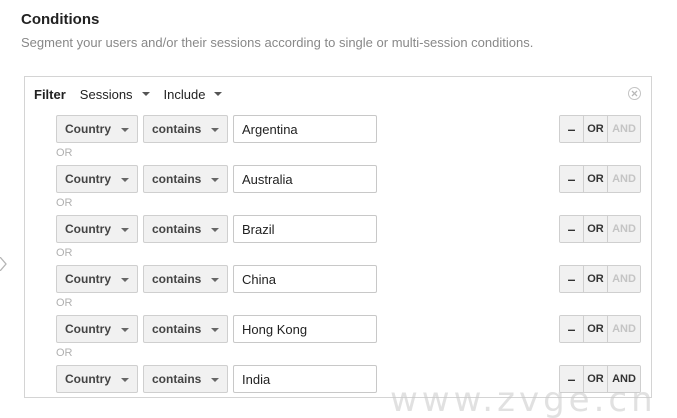 This screenshot has width=677, height=418. What do you see at coordinates (184, 94) in the screenshot?
I see `mode-dropdown-label: Include` at bounding box center [184, 94].